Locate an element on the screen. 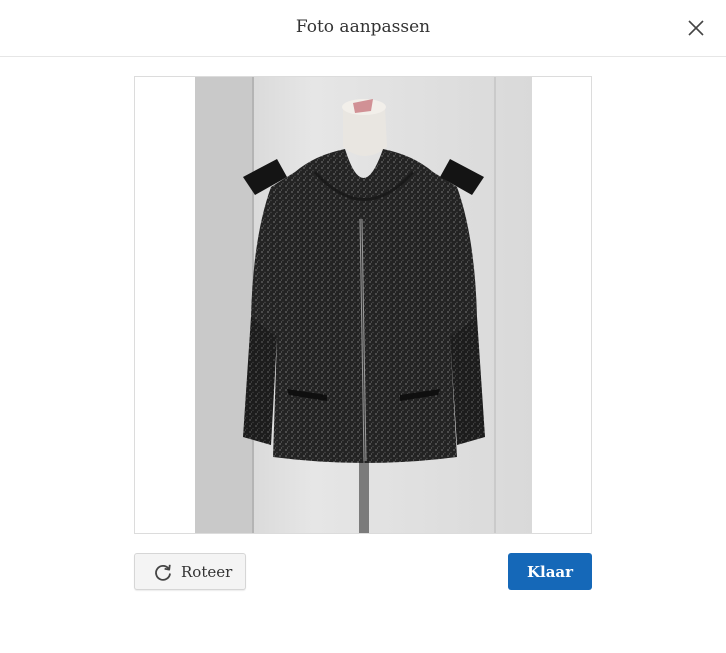 This screenshot has height=653, width=726. done-button: Klaar is located at coordinates (550, 571).